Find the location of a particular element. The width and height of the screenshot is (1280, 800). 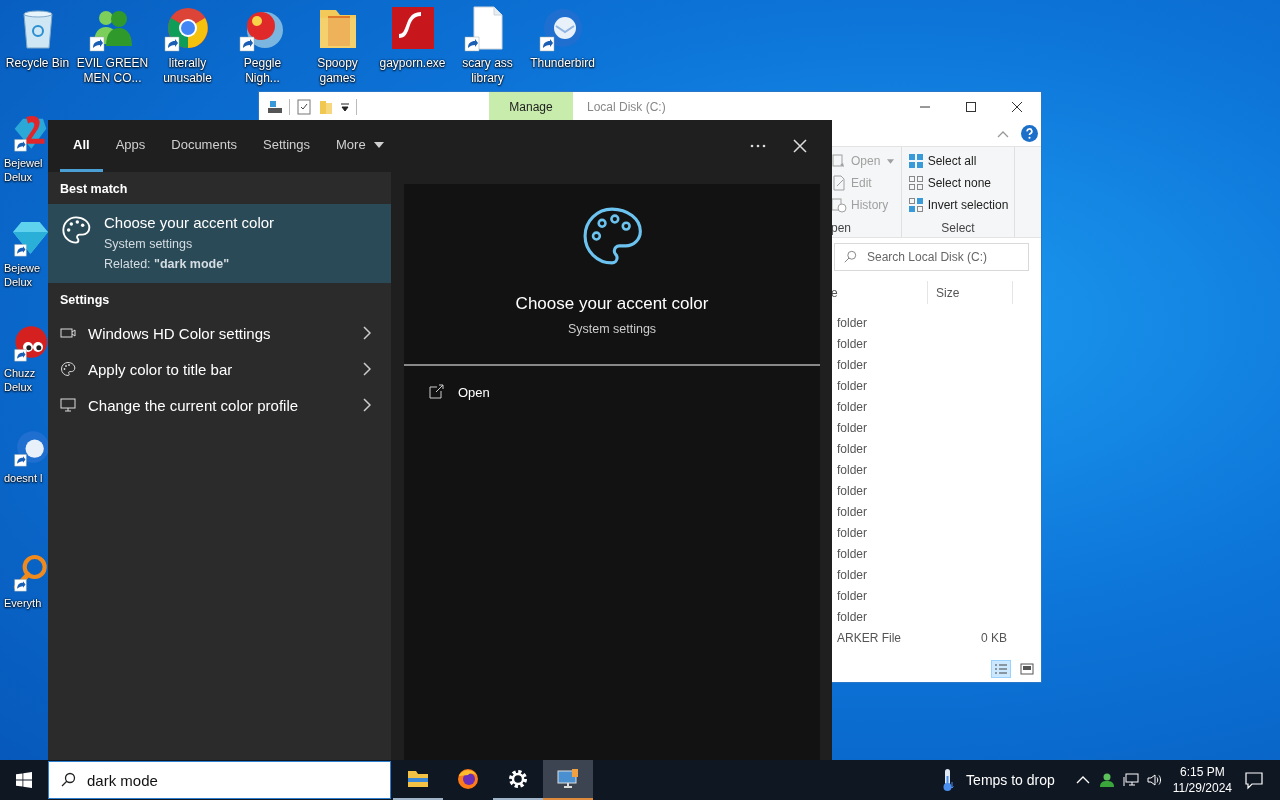

ribbon-tab: Manage is located at coordinates (531, 106).